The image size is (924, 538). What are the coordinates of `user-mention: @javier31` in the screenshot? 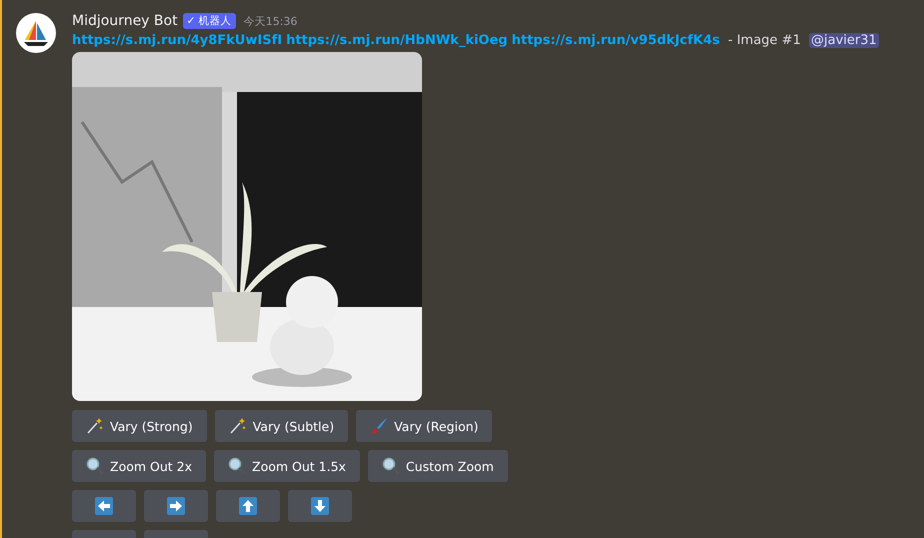 It's located at (844, 40).